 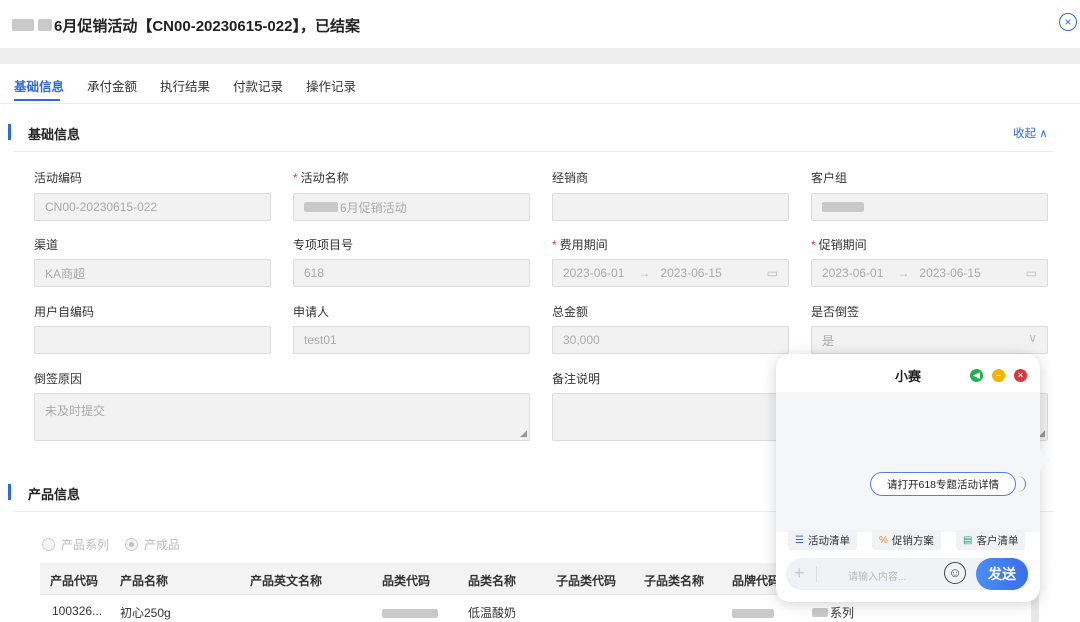 What do you see at coordinates (258, 85) in the screenshot?
I see `tab-payment-records: 付款记录` at bounding box center [258, 85].